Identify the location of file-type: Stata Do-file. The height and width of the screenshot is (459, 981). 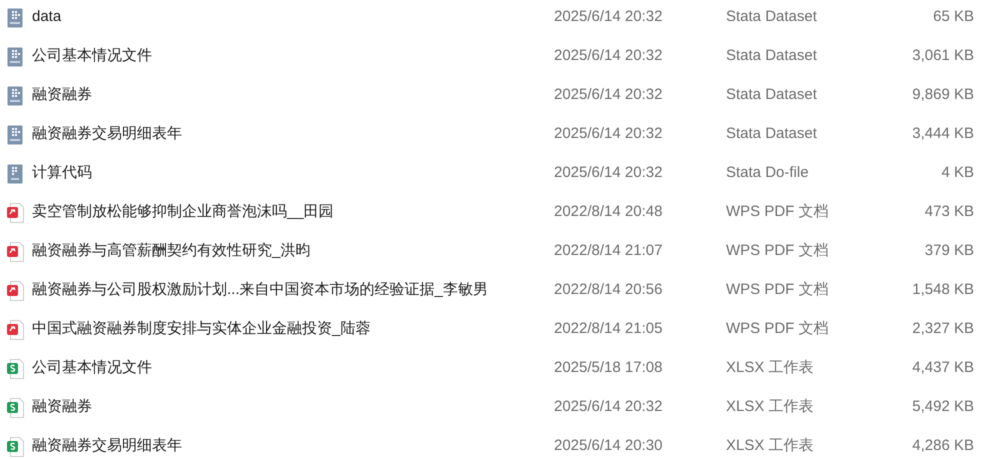
(768, 173).